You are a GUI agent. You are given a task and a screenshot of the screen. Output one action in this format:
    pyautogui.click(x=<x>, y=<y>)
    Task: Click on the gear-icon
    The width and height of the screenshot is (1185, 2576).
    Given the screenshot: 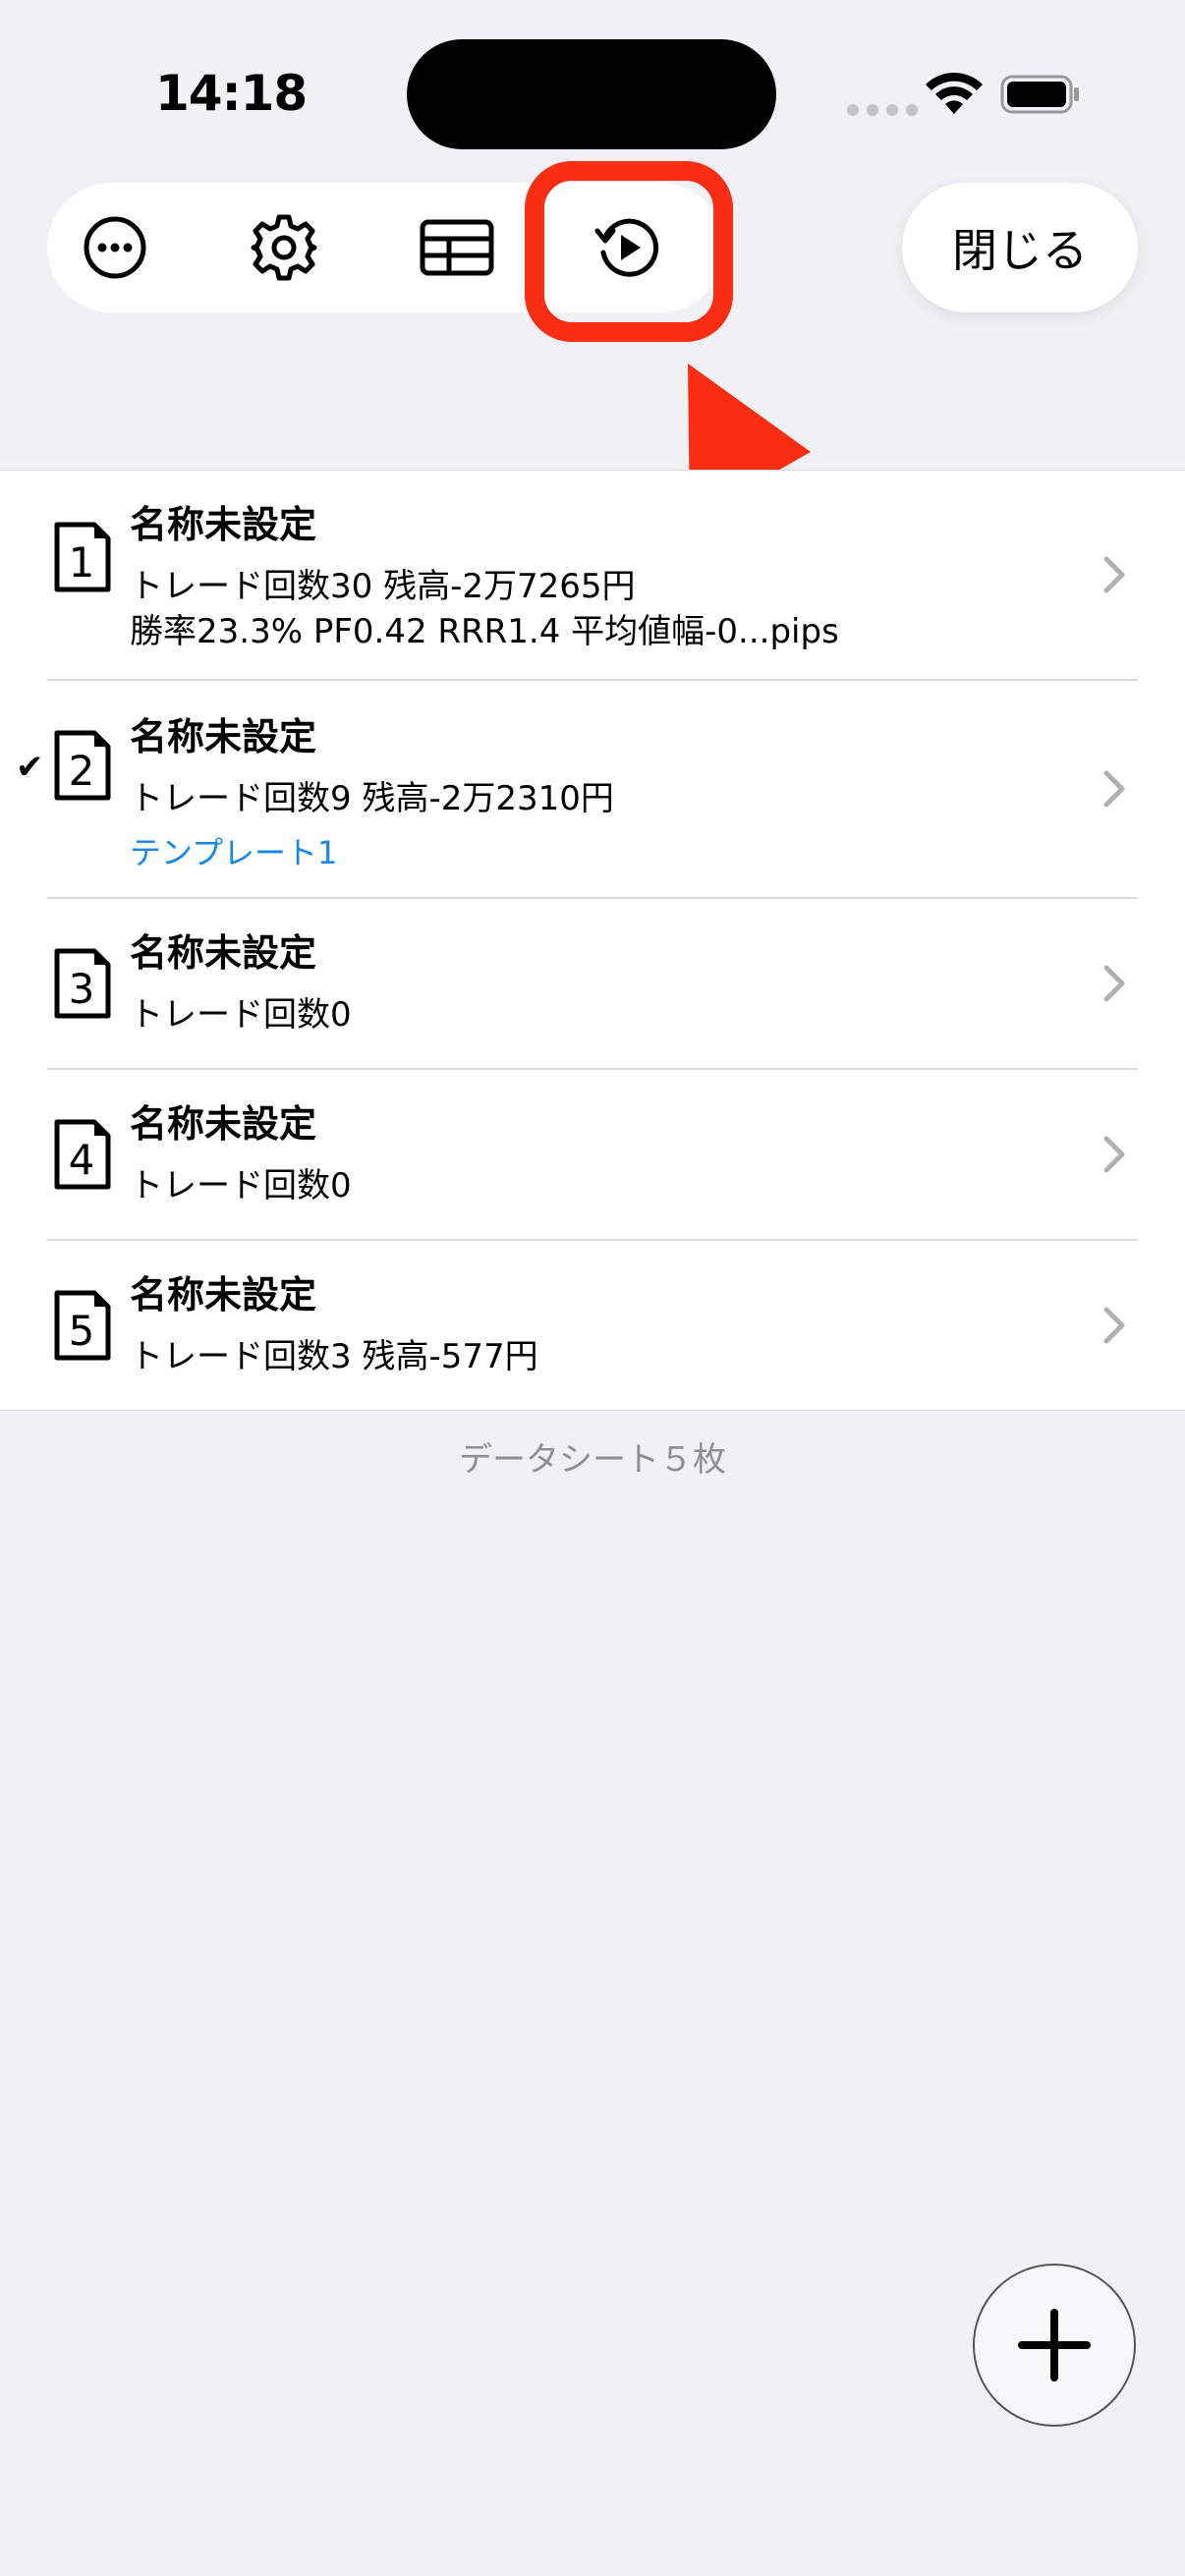 What is the action you would take?
    pyautogui.click(x=284, y=247)
    